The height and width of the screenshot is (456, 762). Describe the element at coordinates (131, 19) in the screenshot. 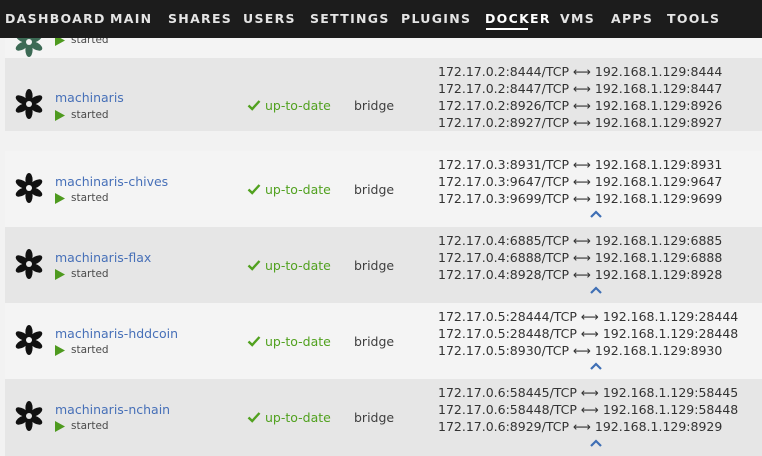

I see `nav-main: MAIN` at that location.